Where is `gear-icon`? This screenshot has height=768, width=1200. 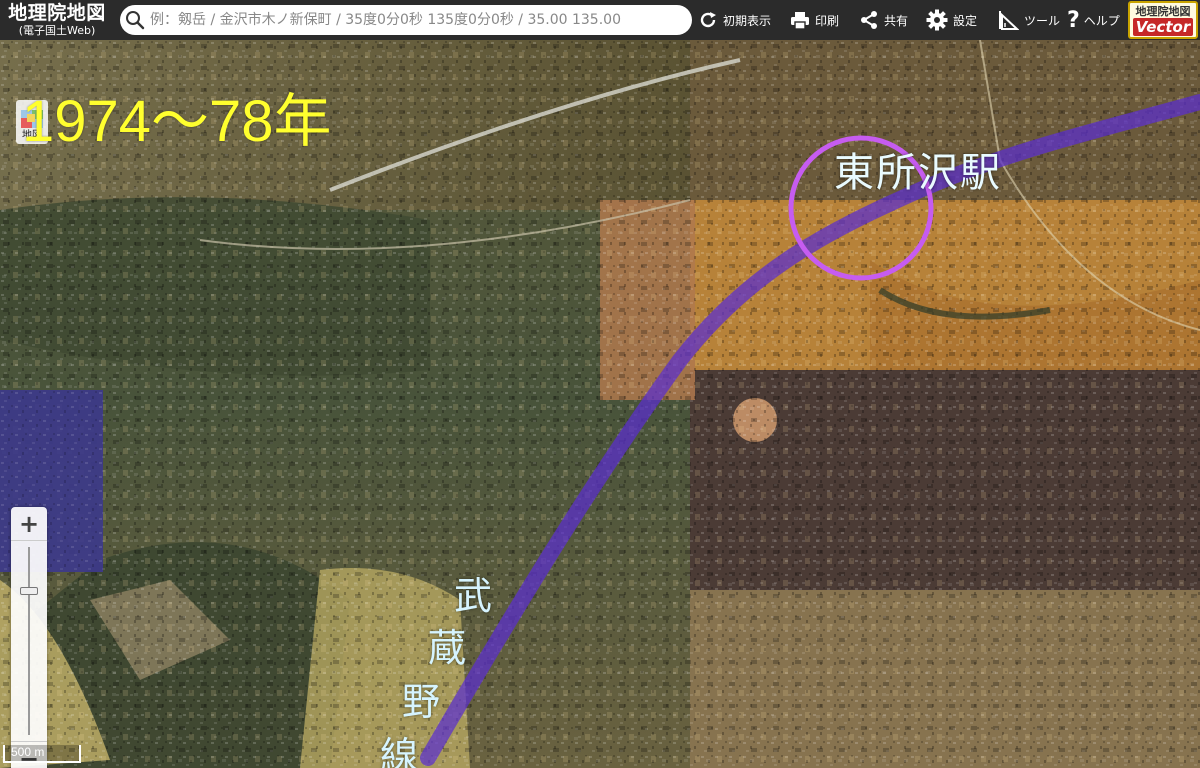
gear-icon is located at coordinates (937, 20).